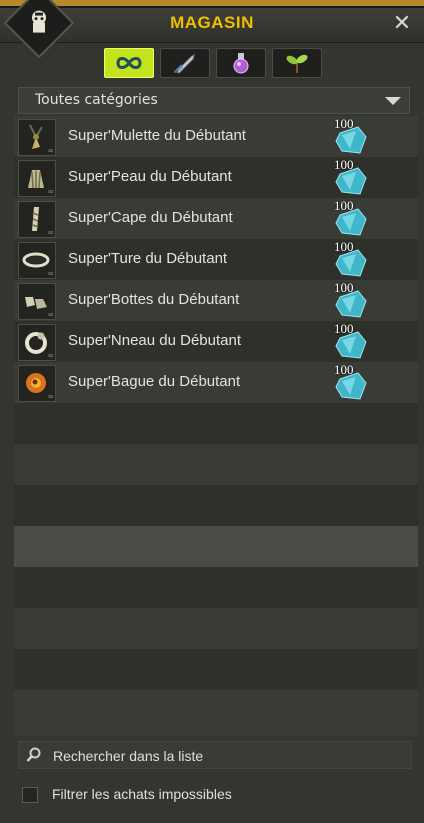 The height and width of the screenshot is (823, 424). I want to click on filter-label: Filtrer les achats impossibles, so click(142, 794).